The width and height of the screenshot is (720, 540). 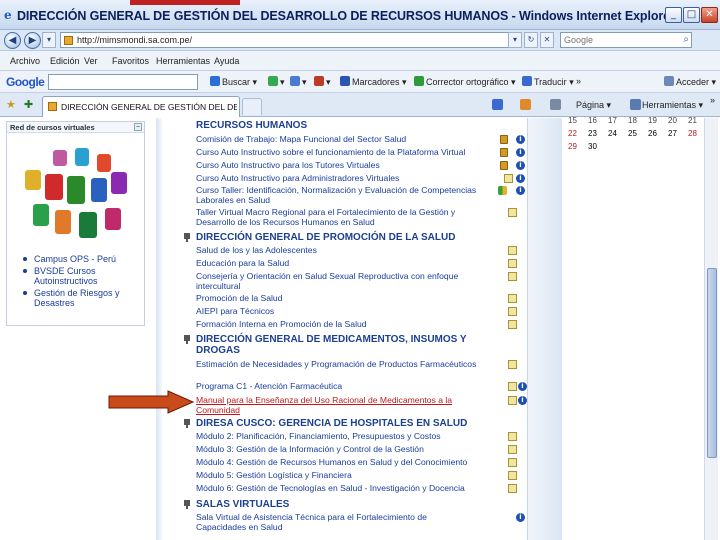 What do you see at coordinates (515, 40) in the screenshot?
I see `url-dropdown: ▾` at bounding box center [515, 40].